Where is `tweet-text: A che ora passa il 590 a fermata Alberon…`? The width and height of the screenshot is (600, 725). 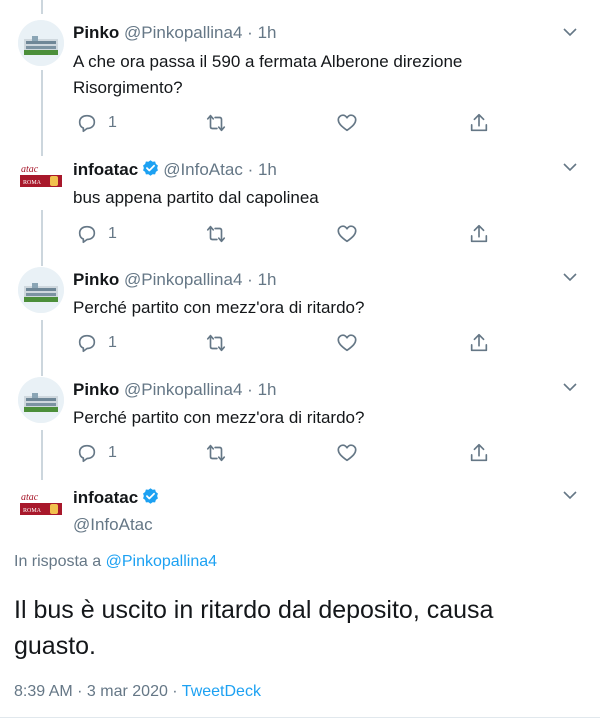 tweet-text: A che ora passa il 590 a fermata Alberon… is located at coordinates (268, 74).